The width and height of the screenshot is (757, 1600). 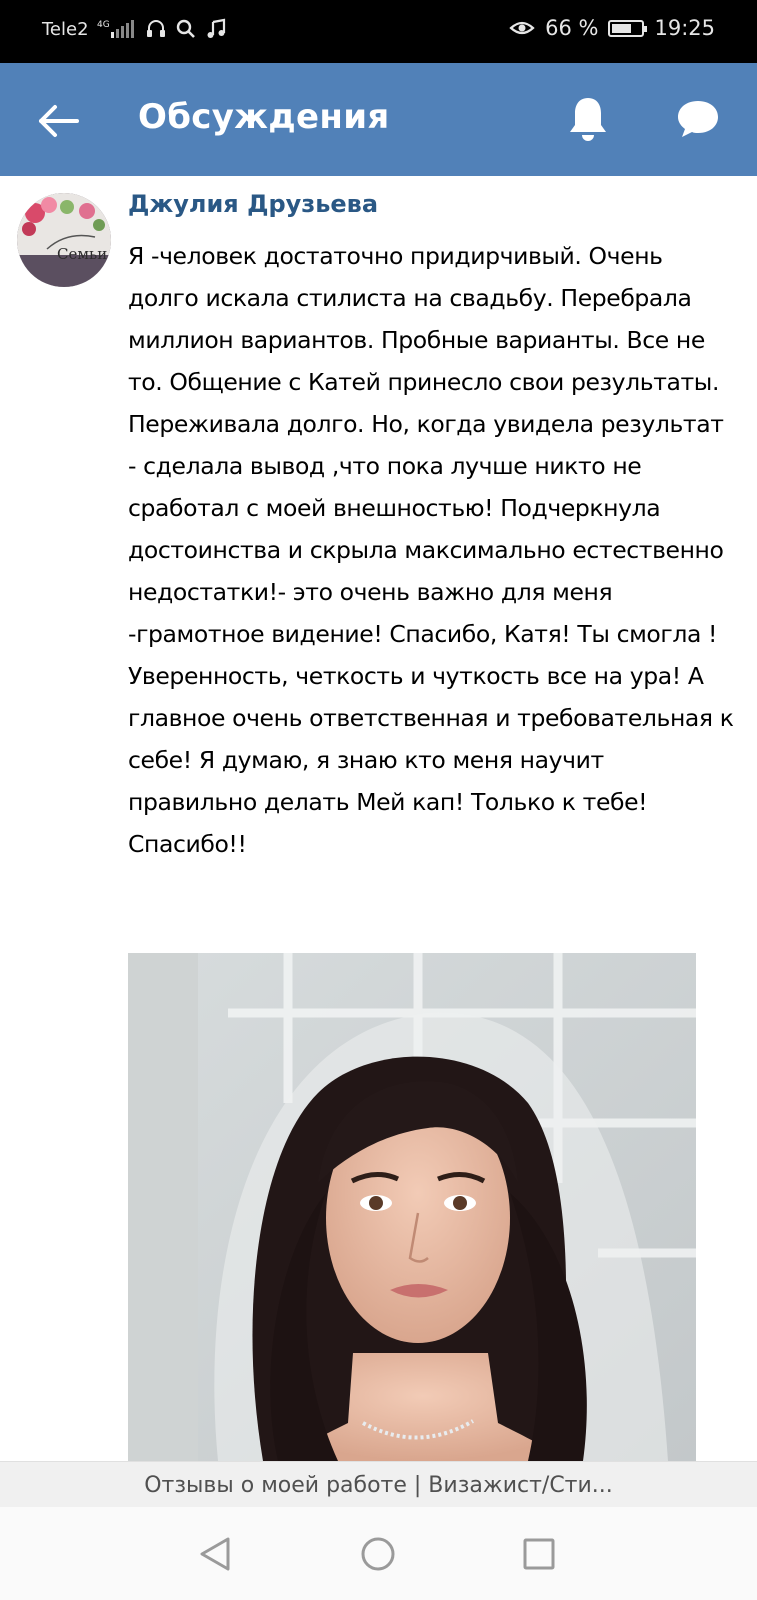 I want to click on nav-back-button, so click(x=215, y=1554).